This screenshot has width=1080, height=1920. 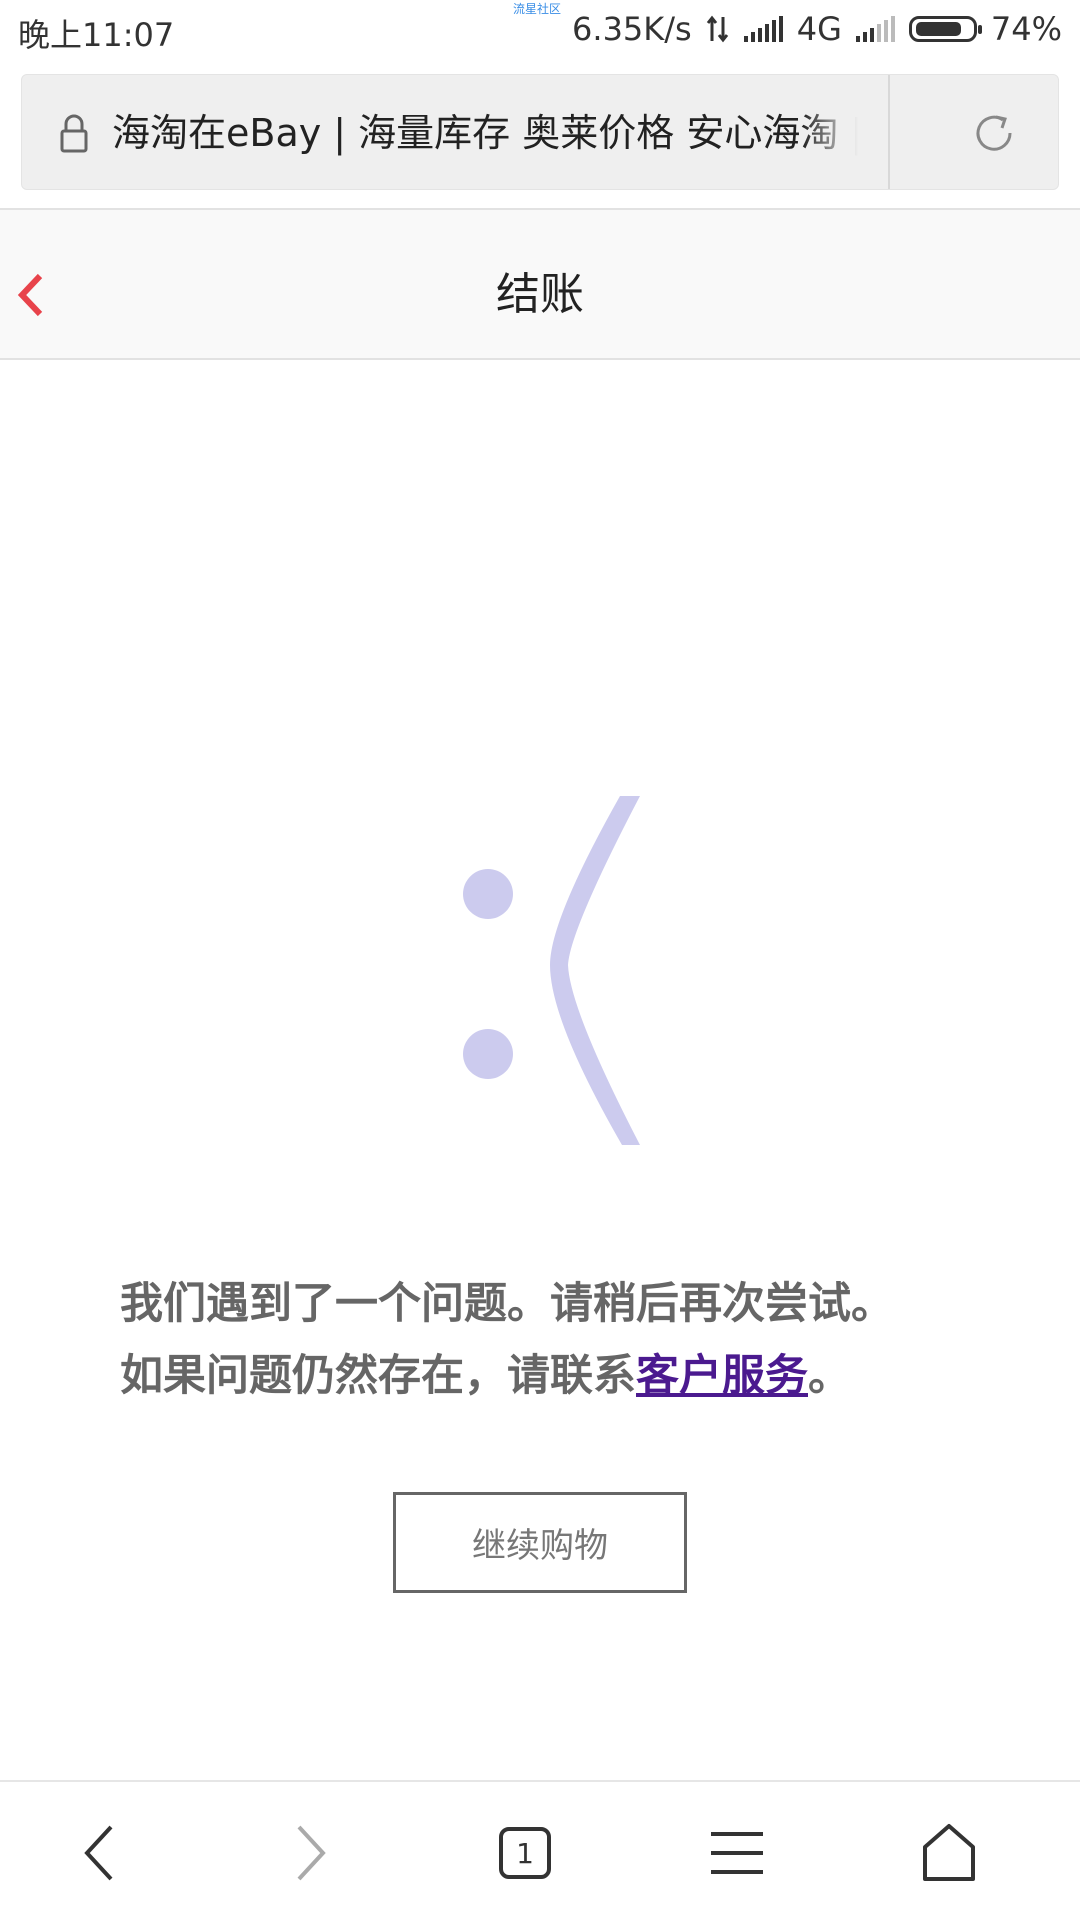 I want to click on error-line-2-prefix: 如果问题仍然存在，请联系, so click(x=378, y=1376).